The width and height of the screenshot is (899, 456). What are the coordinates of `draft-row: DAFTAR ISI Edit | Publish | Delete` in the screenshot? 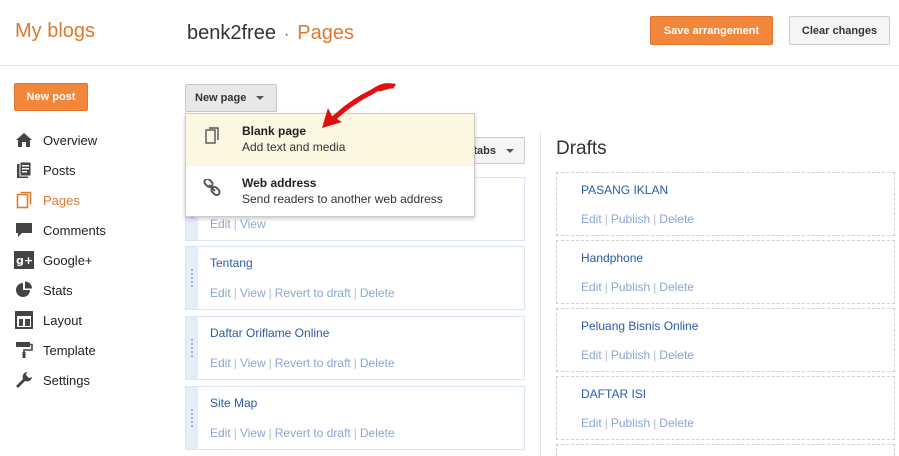 It's located at (725, 408).